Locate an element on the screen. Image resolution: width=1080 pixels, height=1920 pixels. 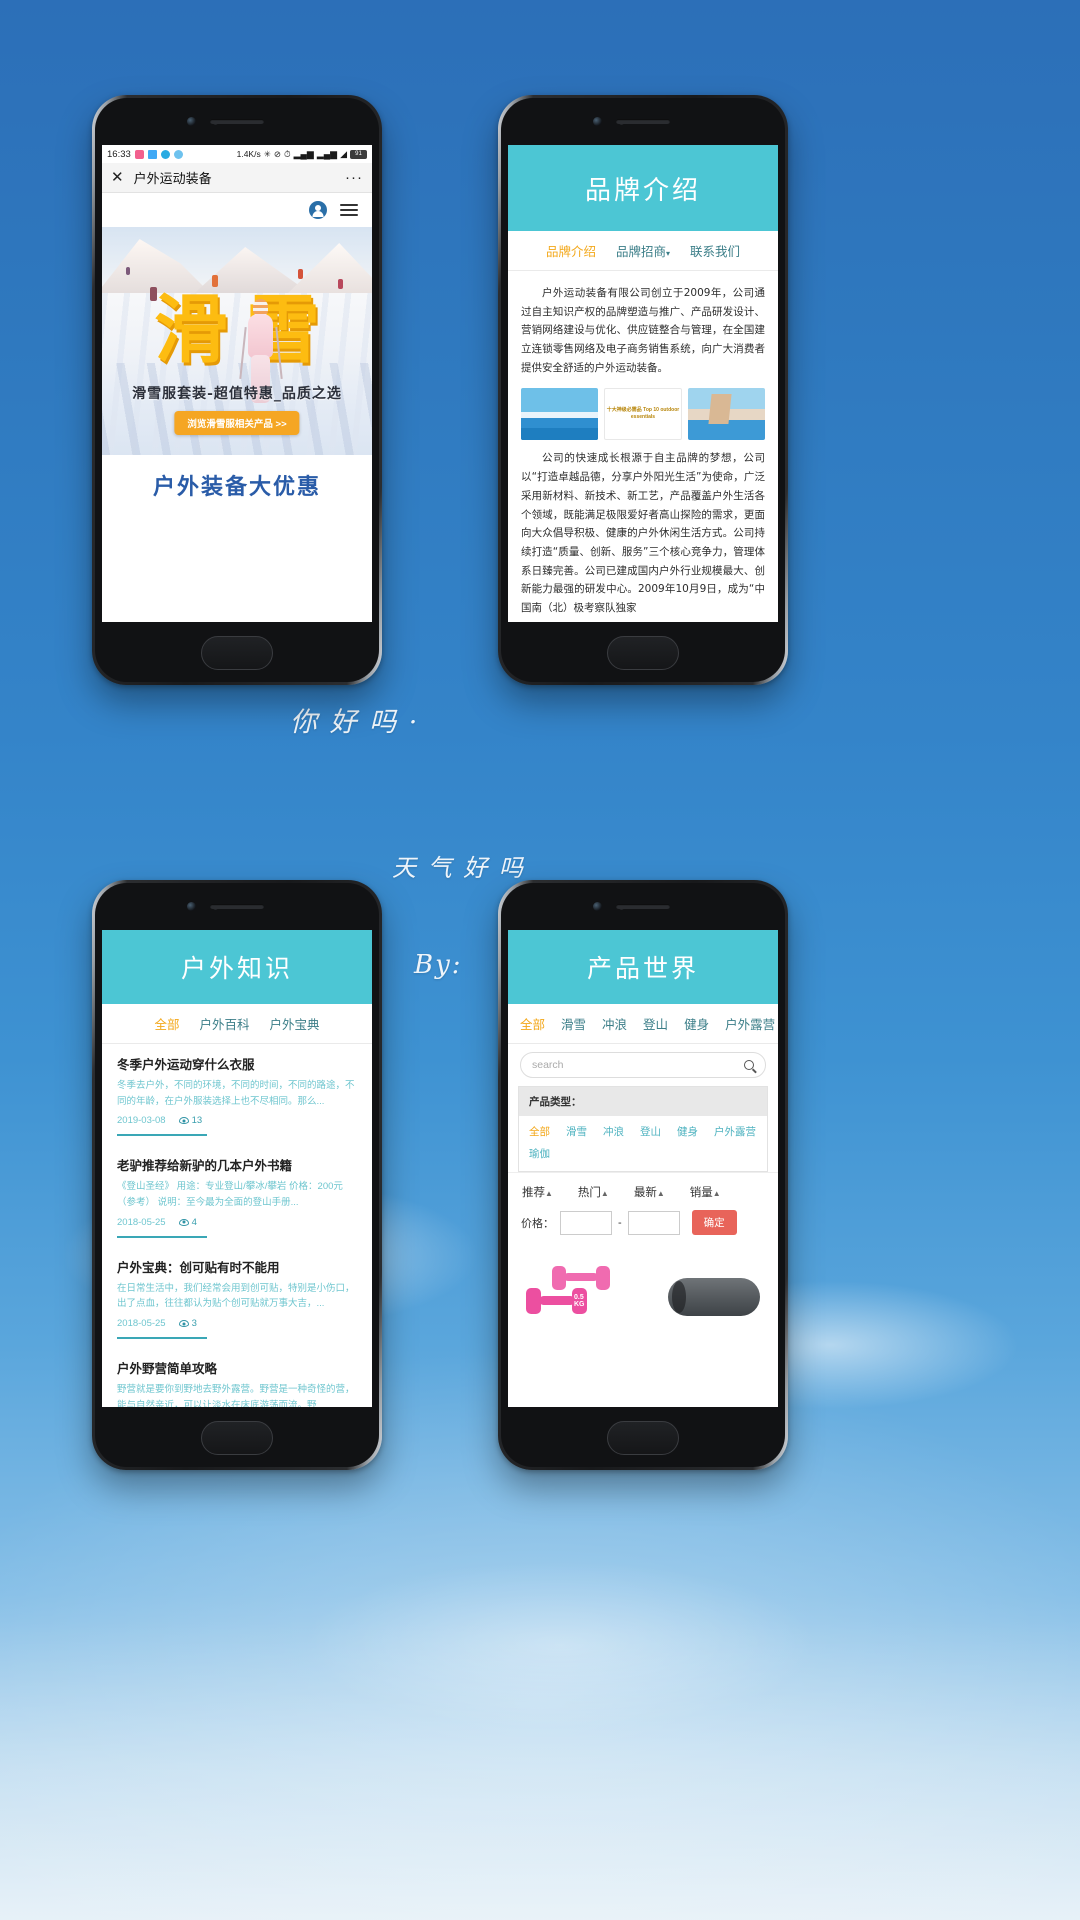
tab-climb: 登山 is located at coordinates (655, 1023).